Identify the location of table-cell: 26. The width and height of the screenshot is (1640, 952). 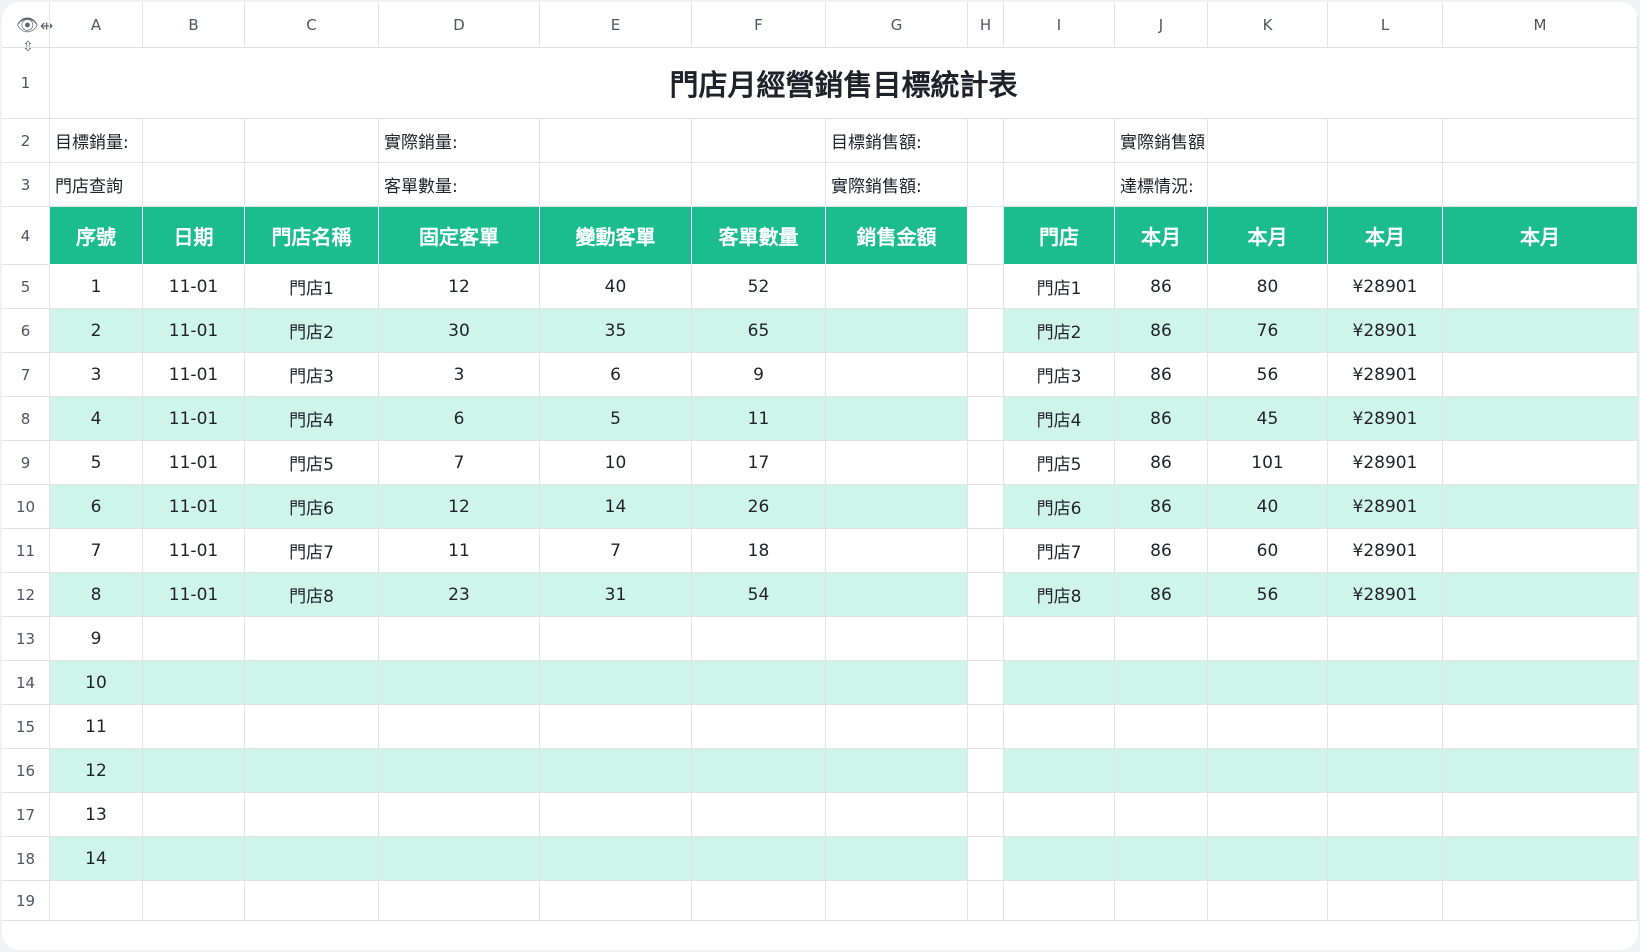
(759, 507).